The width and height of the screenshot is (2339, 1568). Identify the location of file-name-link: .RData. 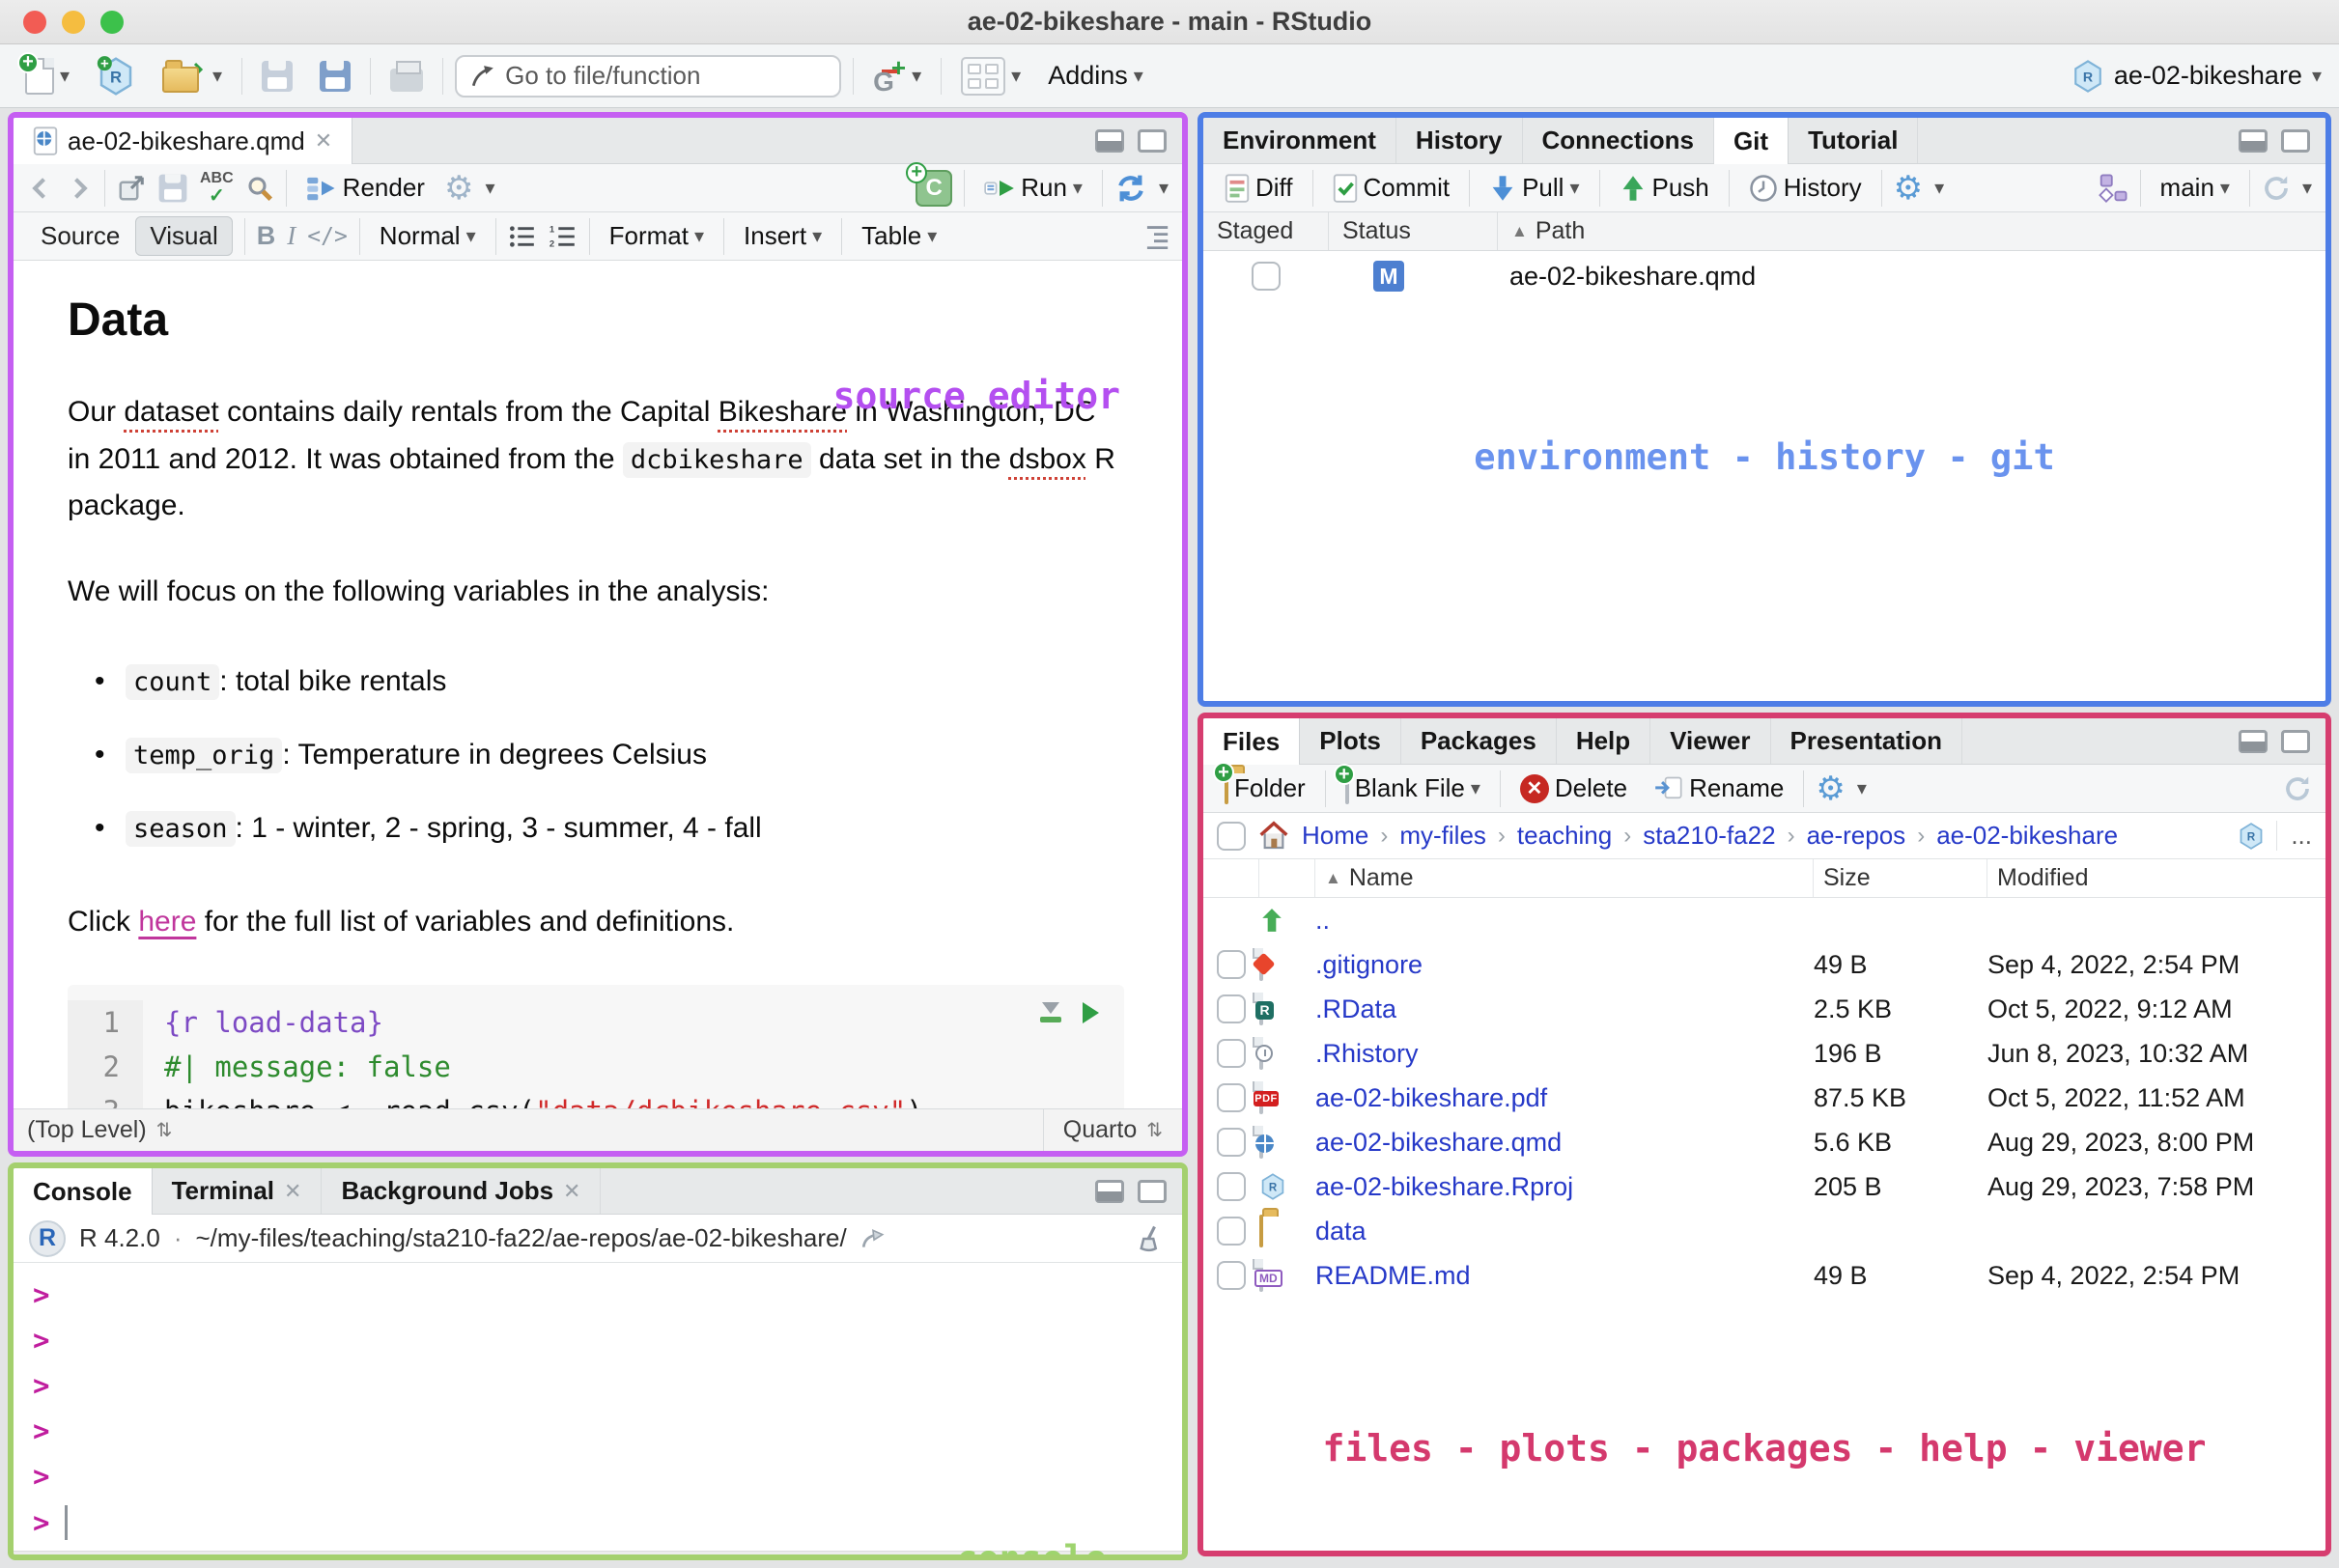
(1564, 1009).